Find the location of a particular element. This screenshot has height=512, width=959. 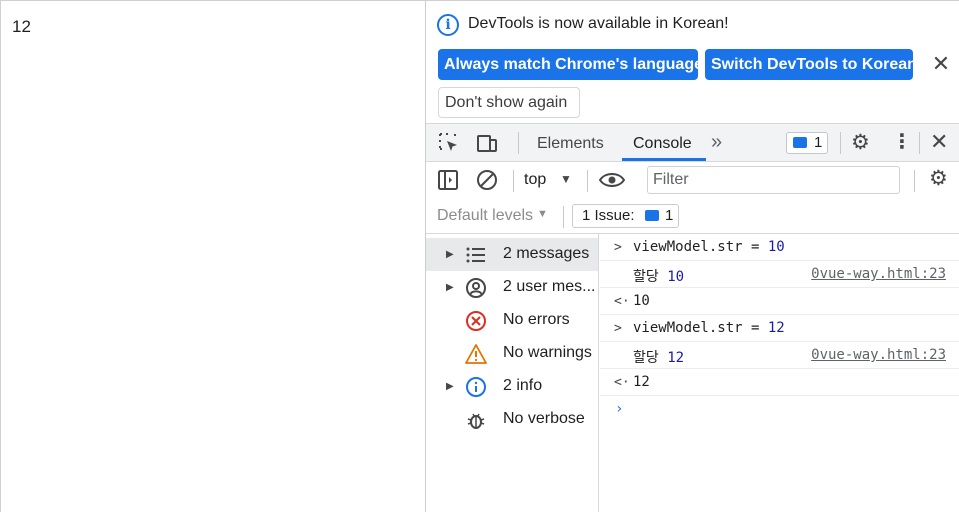

main-toolbar: Elements Console » 1 ⚙ ⋮ ✕ is located at coordinates (692, 143).